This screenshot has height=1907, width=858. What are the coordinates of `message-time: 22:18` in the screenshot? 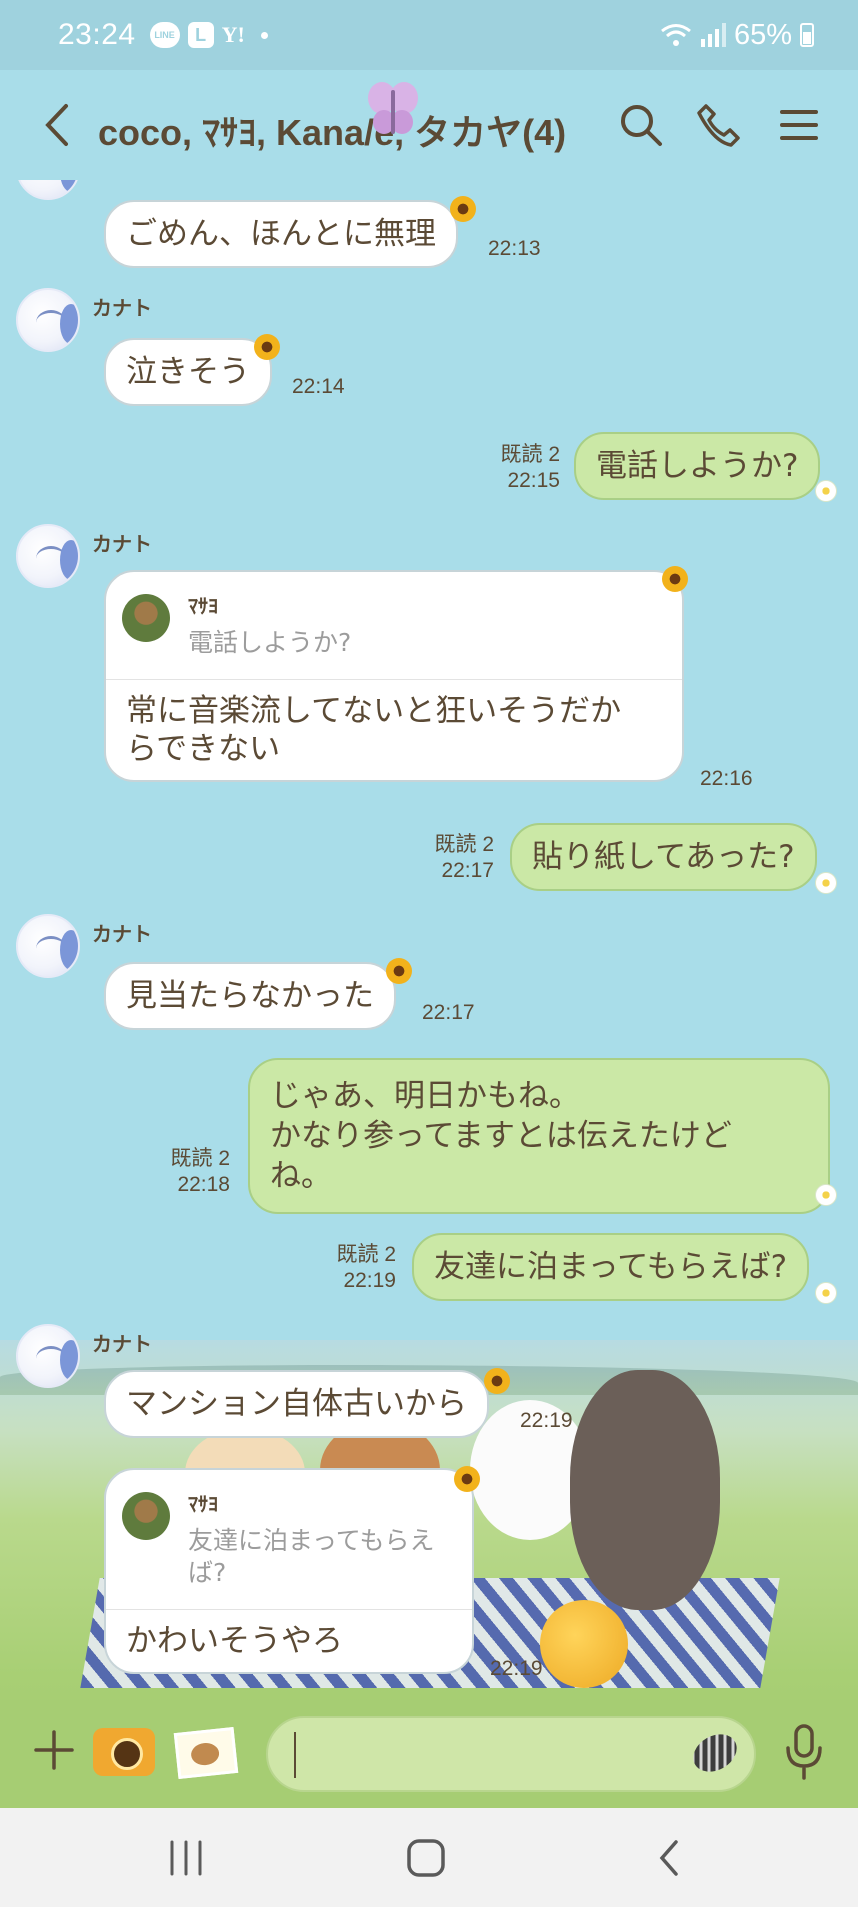 It's located at (203, 1184).